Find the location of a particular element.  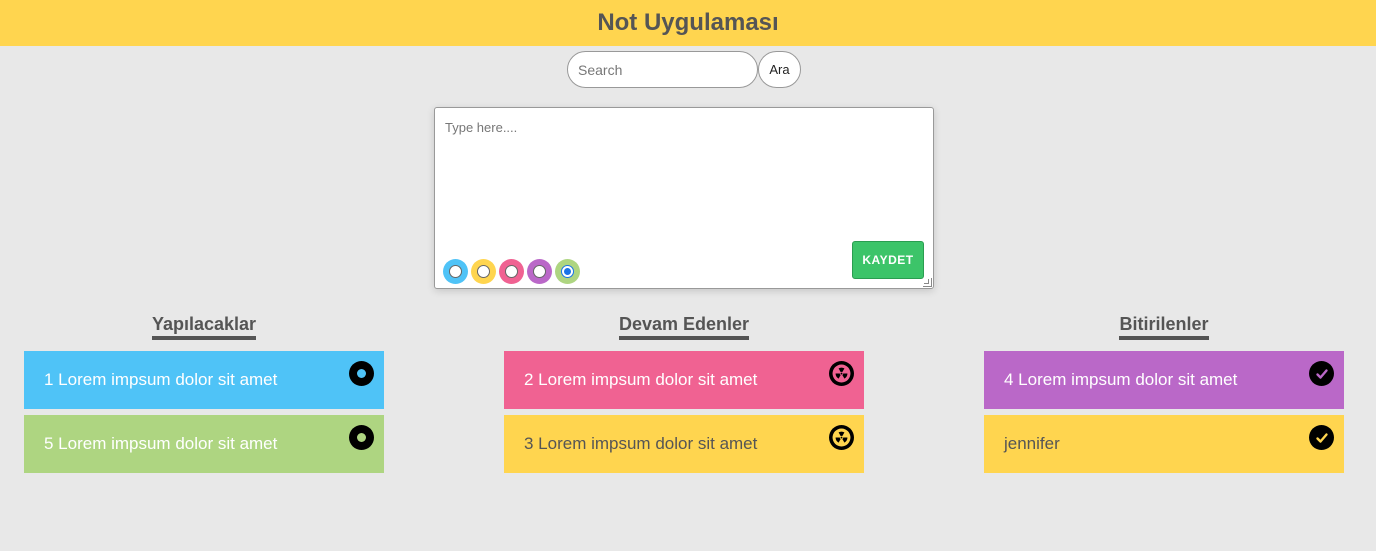

search-bar: Ara is located at coordinates (688, 69).